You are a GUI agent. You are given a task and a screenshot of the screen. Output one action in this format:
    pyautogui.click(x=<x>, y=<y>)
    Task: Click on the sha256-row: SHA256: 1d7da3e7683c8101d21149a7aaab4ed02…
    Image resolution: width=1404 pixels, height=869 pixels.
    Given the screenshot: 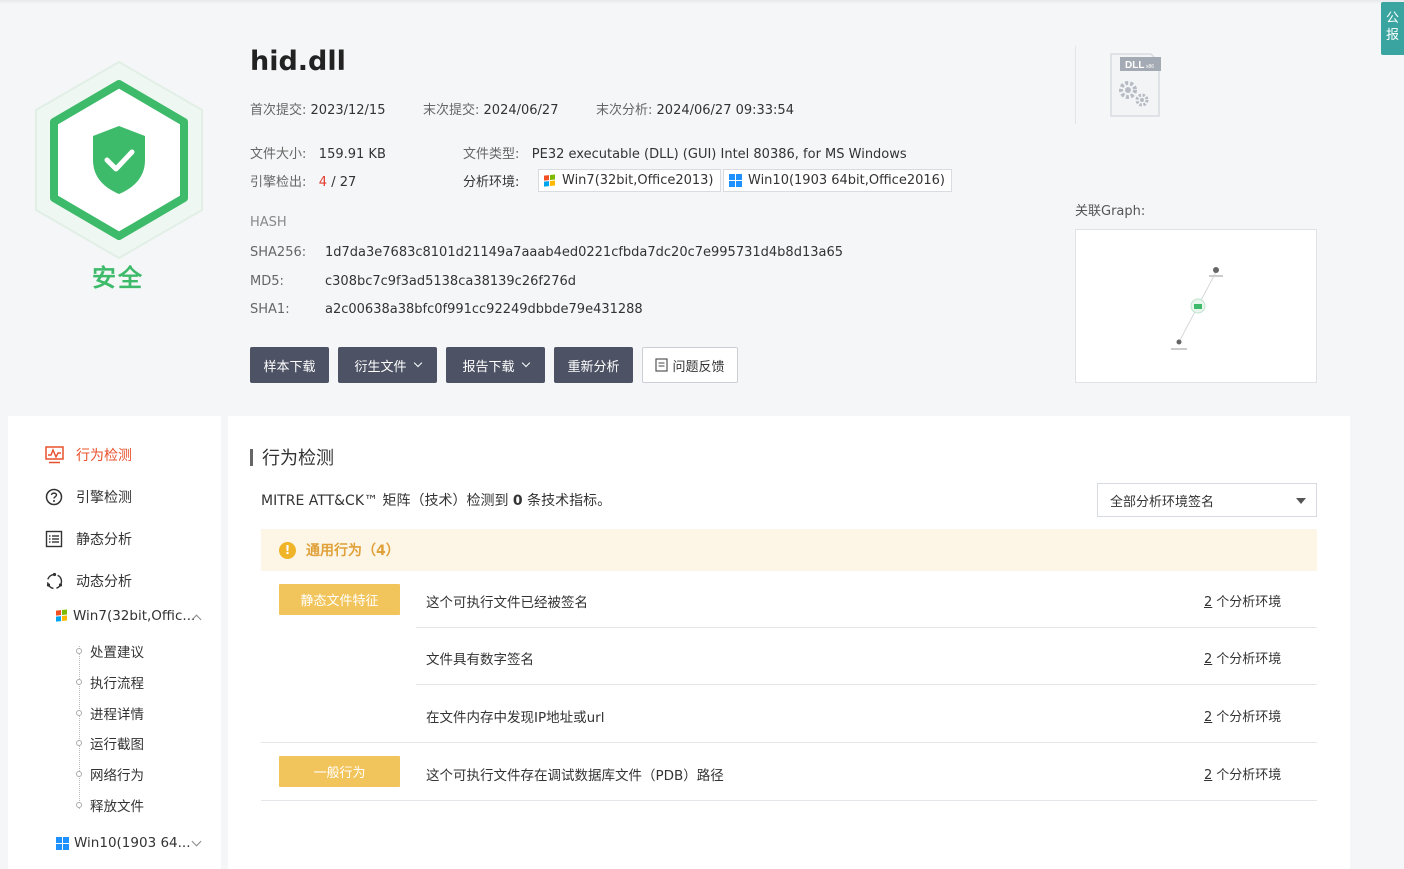 What is the action you would take?
    pyautogui.click(x=546, y=252)
    